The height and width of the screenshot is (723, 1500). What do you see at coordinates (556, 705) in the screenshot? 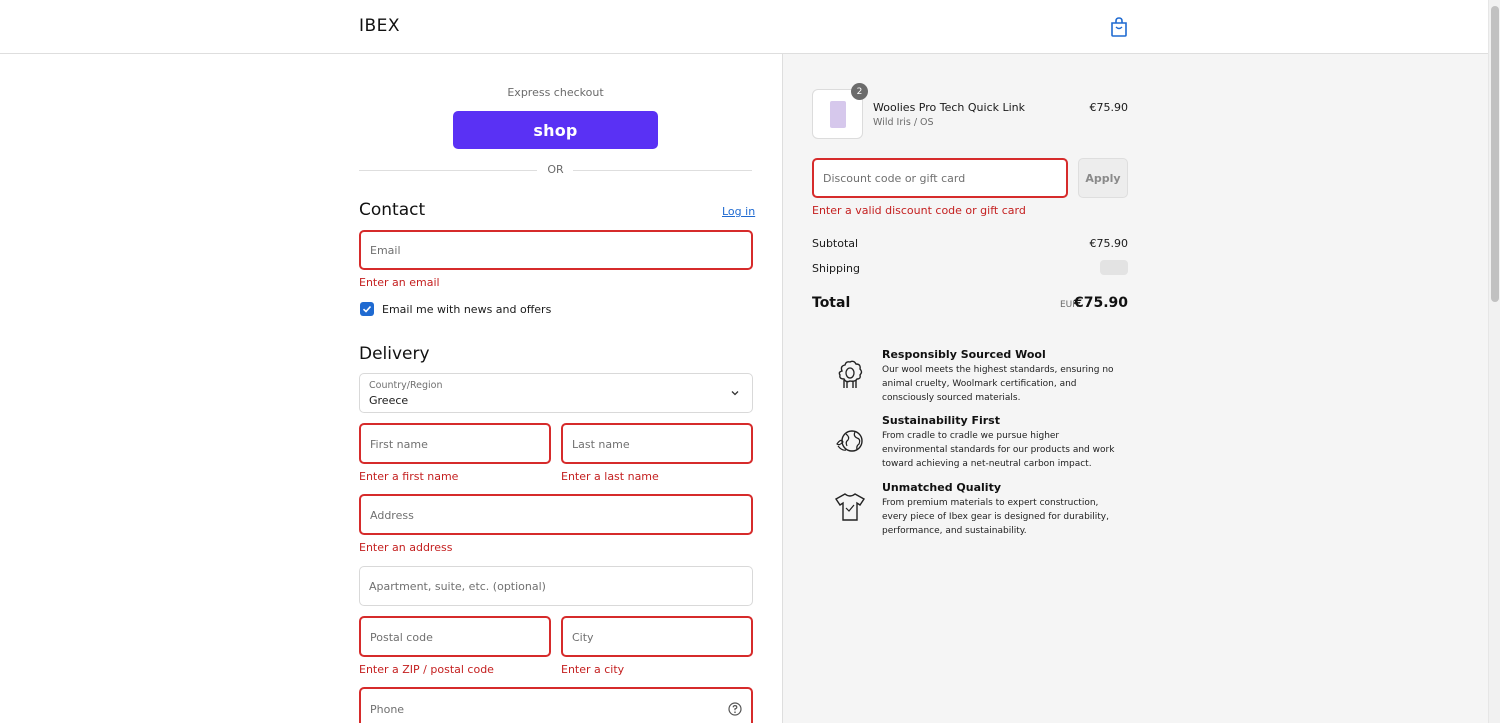
I see `phone-field: Phone` at bounding box center [556, 705].